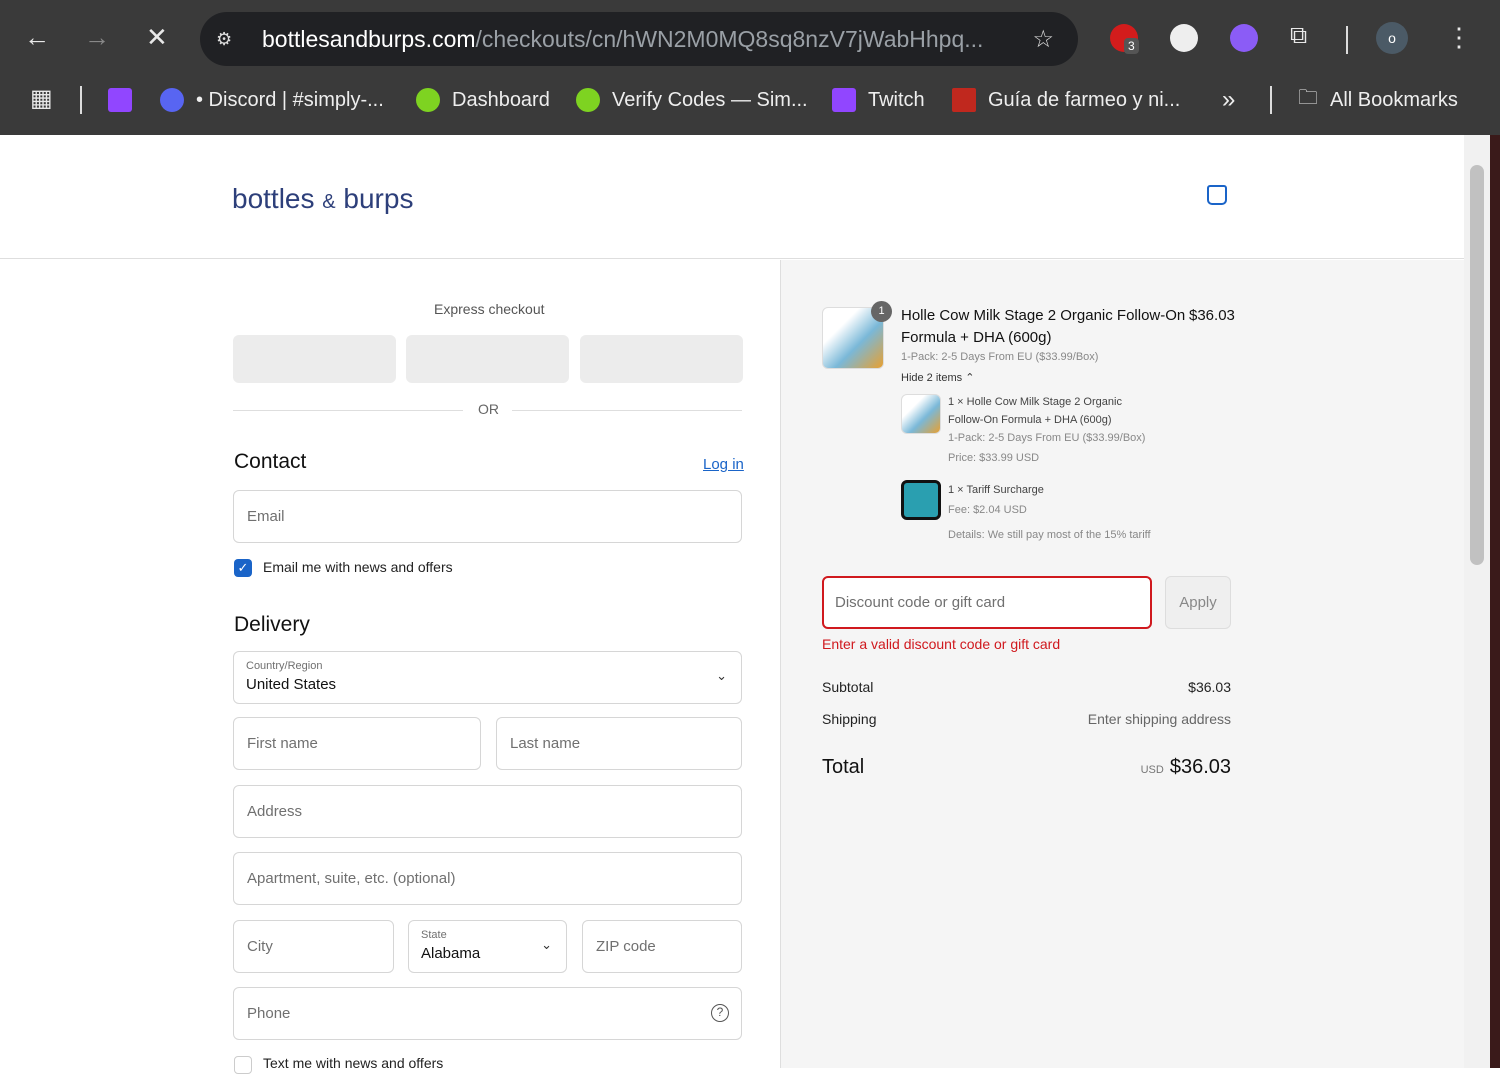 This screenshot has height=1074, width=1500. I want to click on delivery-heading: Delivery, so click(272, 624).